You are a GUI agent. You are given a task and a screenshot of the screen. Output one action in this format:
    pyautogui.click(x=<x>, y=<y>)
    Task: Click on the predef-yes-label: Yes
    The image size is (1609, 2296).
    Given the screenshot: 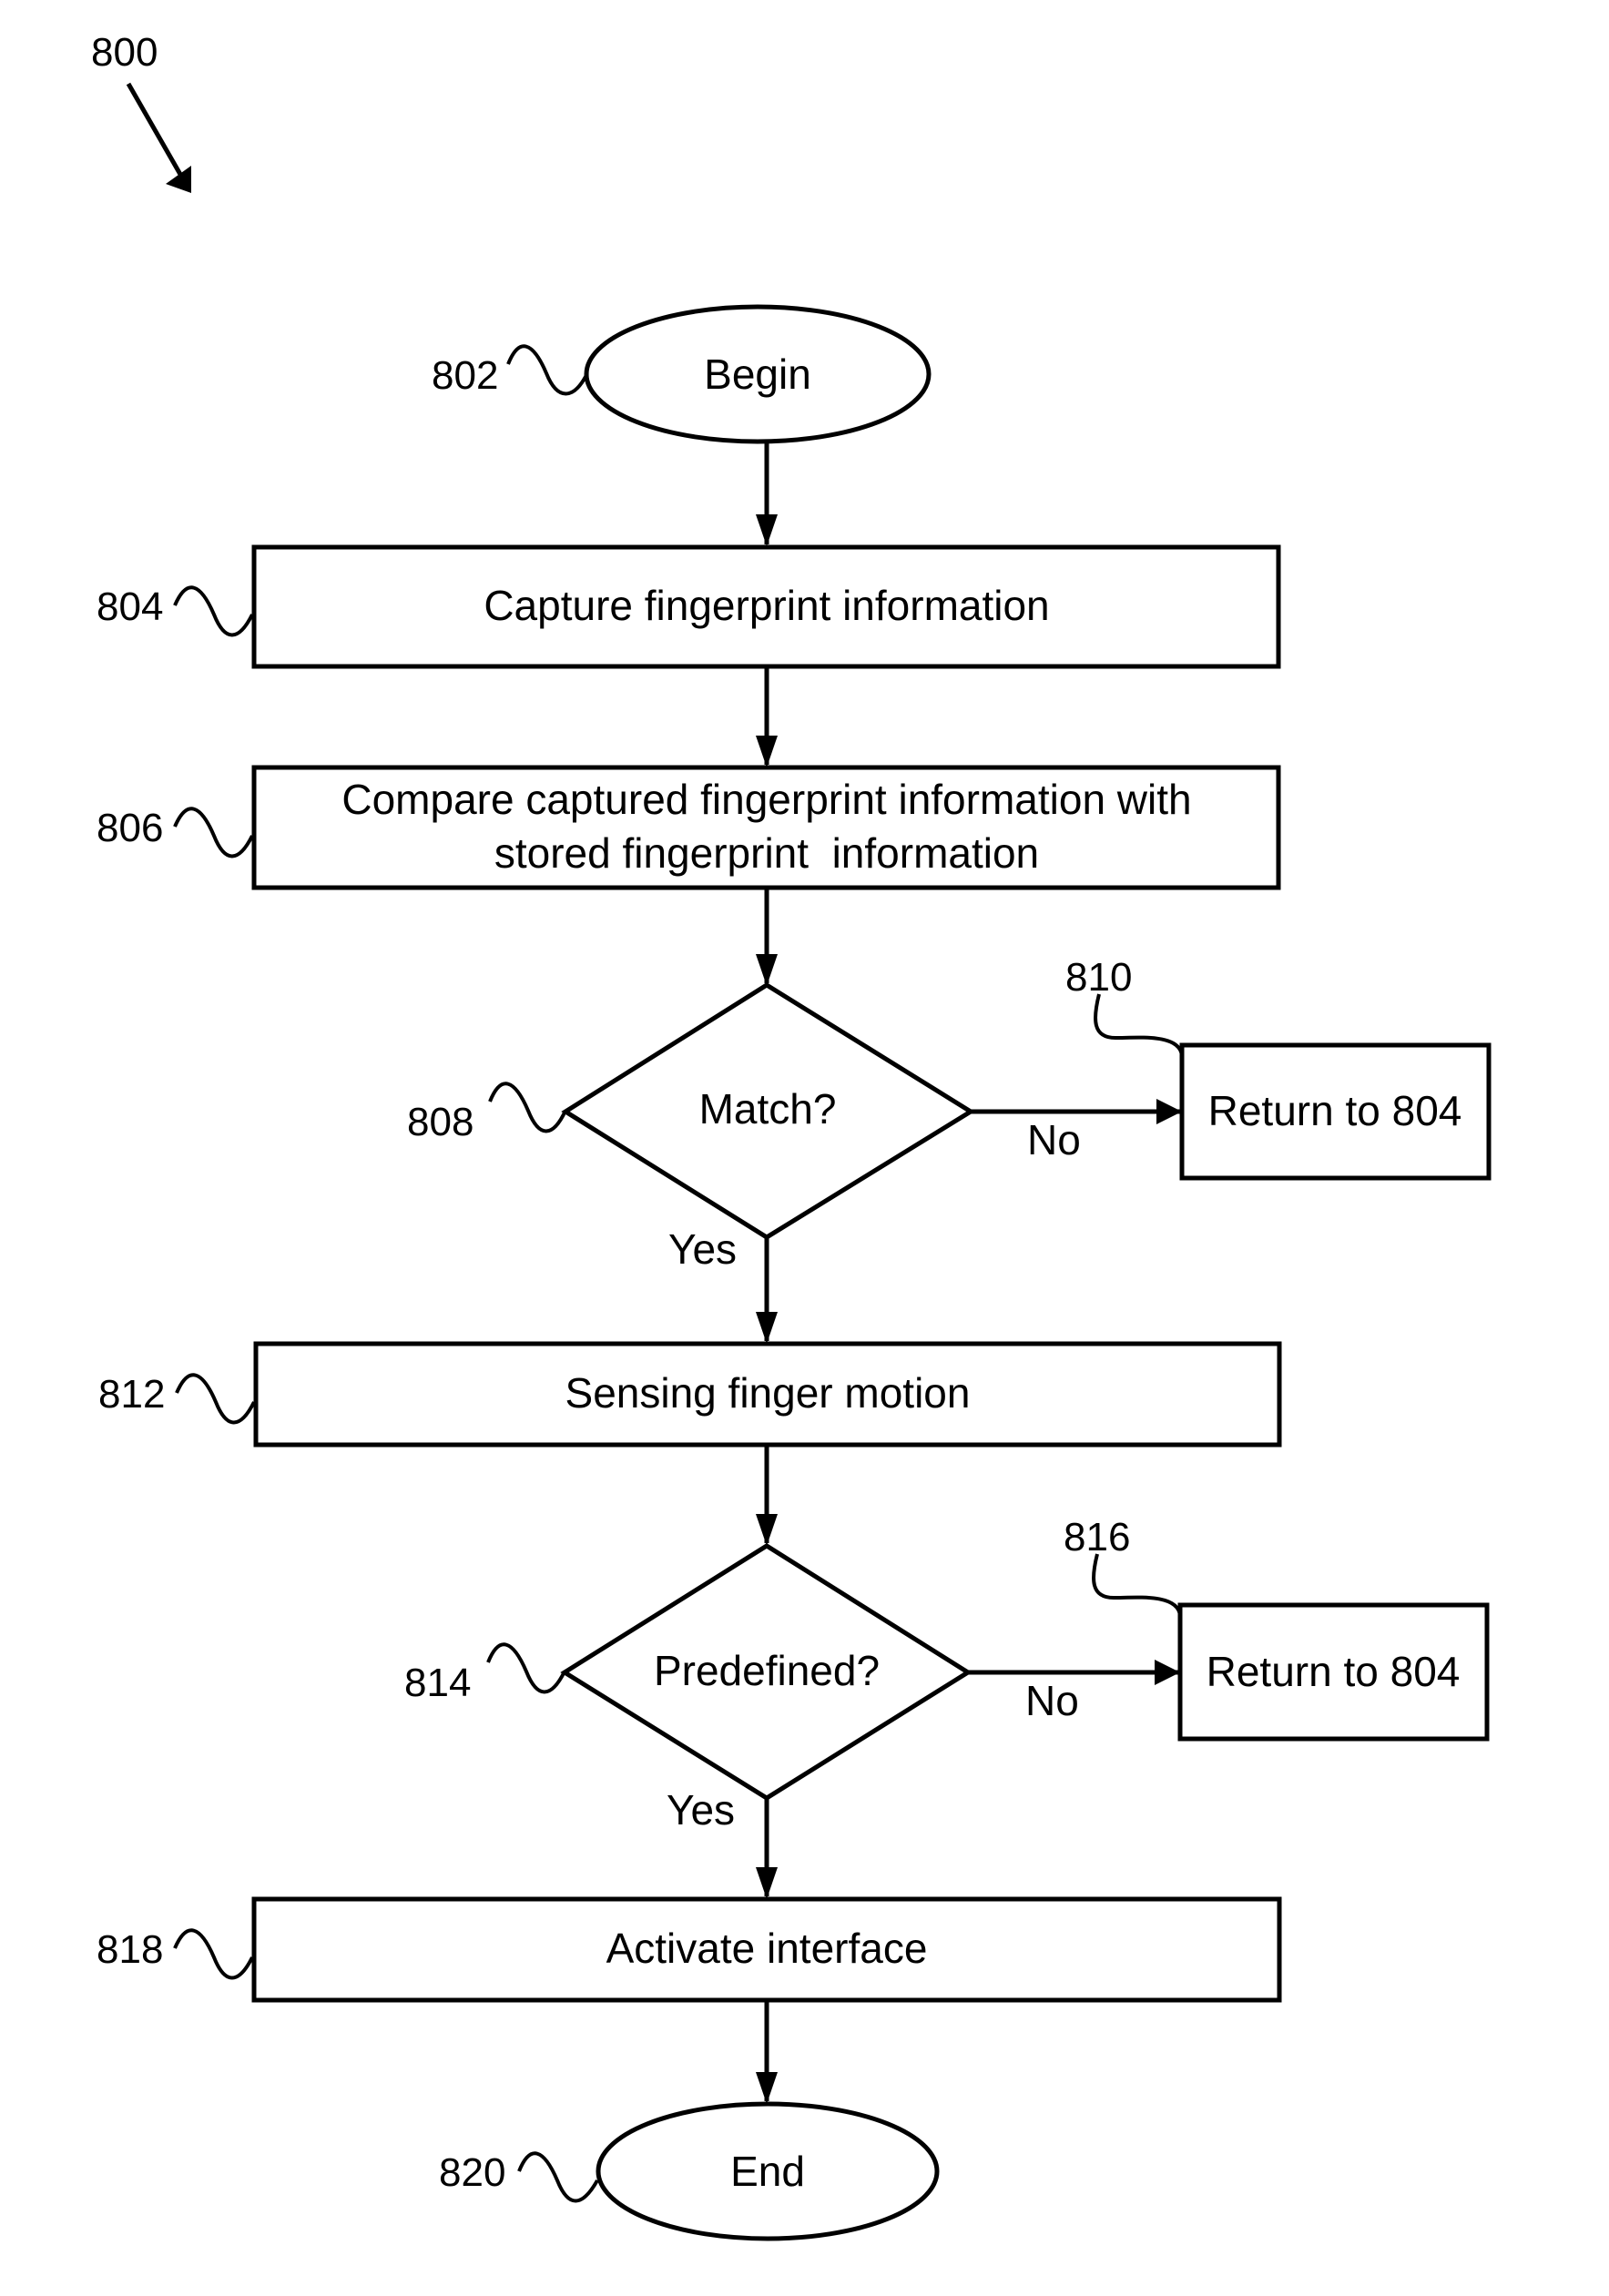 What is the action you would take?
    pyautogui.click(x=701, y=1810)
    